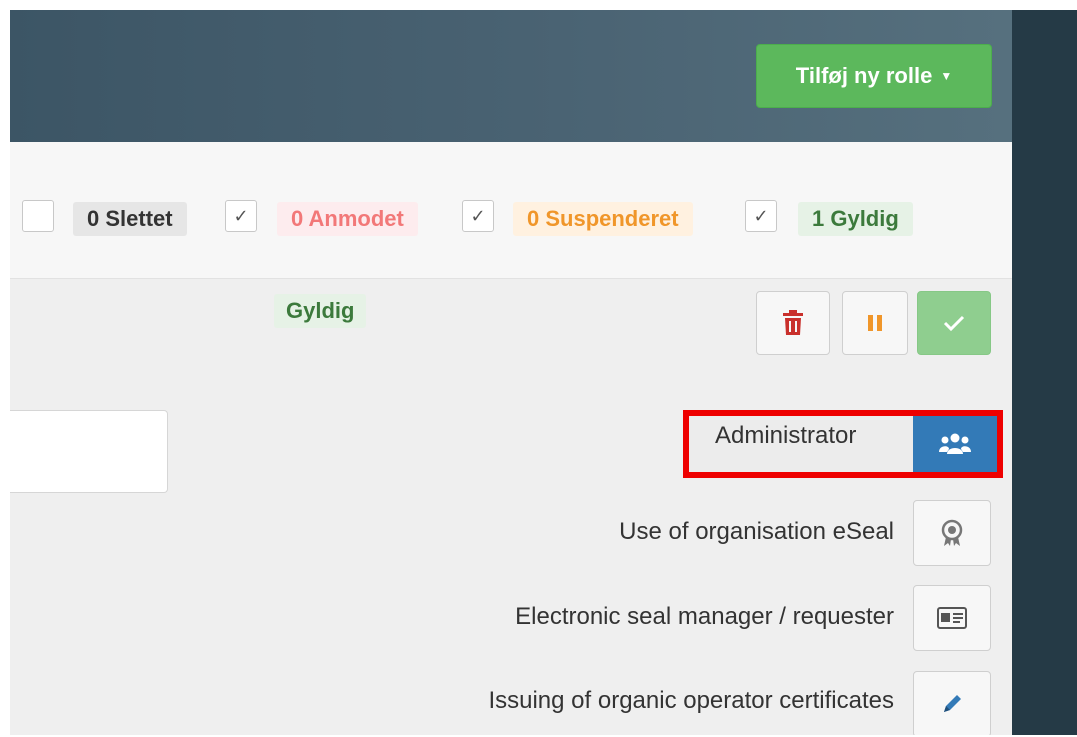 This screenshot has width=1077, height=737. Describe the element at coordinates (704, 616) in the screenshot. I see `role-label-seal-manager: Electronic seal manager / requester` at that location.